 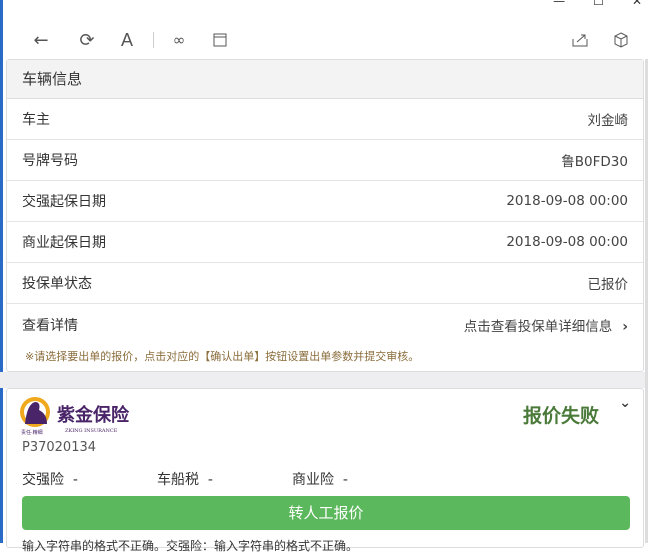 What do you see at coordinates (325, 324) in the screenshot?
I see `row-details-link: 查看详情 点击查看投保单详细信息 ›` at bounding box center [325, 324].